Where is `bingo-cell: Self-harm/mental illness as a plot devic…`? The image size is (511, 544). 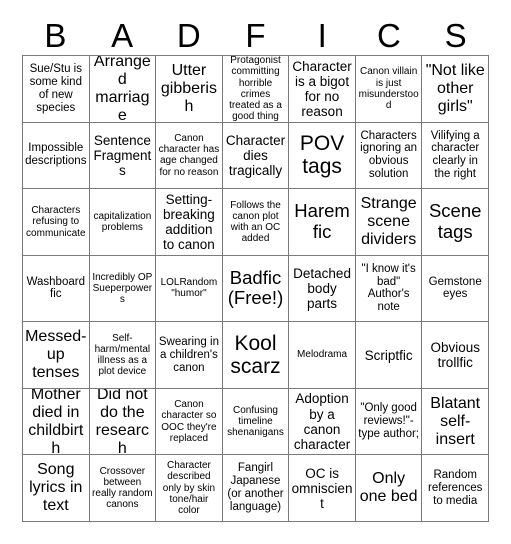
bingo-cell: Self-harm/mental illness as a plot devic… is located at coordinates (123, 355).